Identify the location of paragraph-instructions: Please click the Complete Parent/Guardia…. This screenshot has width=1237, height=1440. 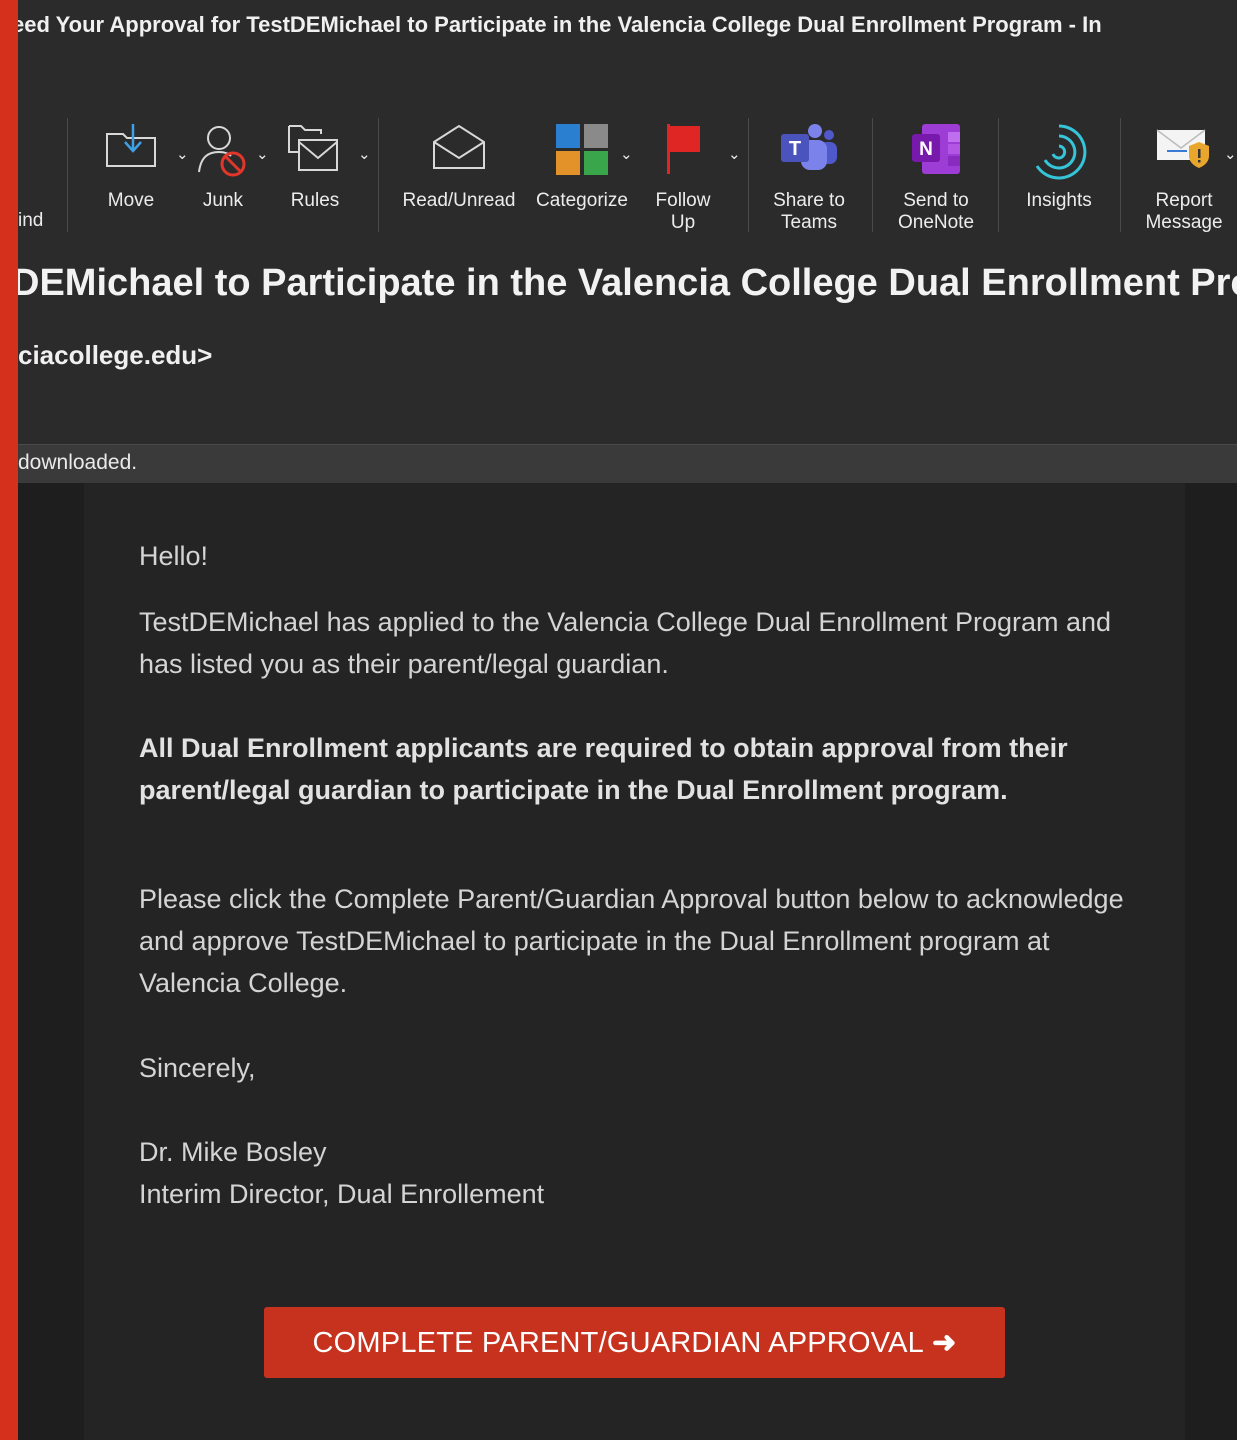
(631, 941).